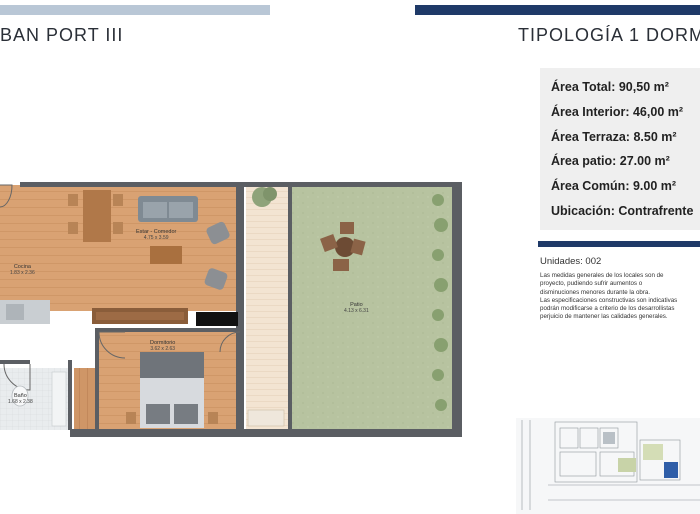 This screenshot has width=700, height=514. I want to click on terrace-bench, so click(266, 418).